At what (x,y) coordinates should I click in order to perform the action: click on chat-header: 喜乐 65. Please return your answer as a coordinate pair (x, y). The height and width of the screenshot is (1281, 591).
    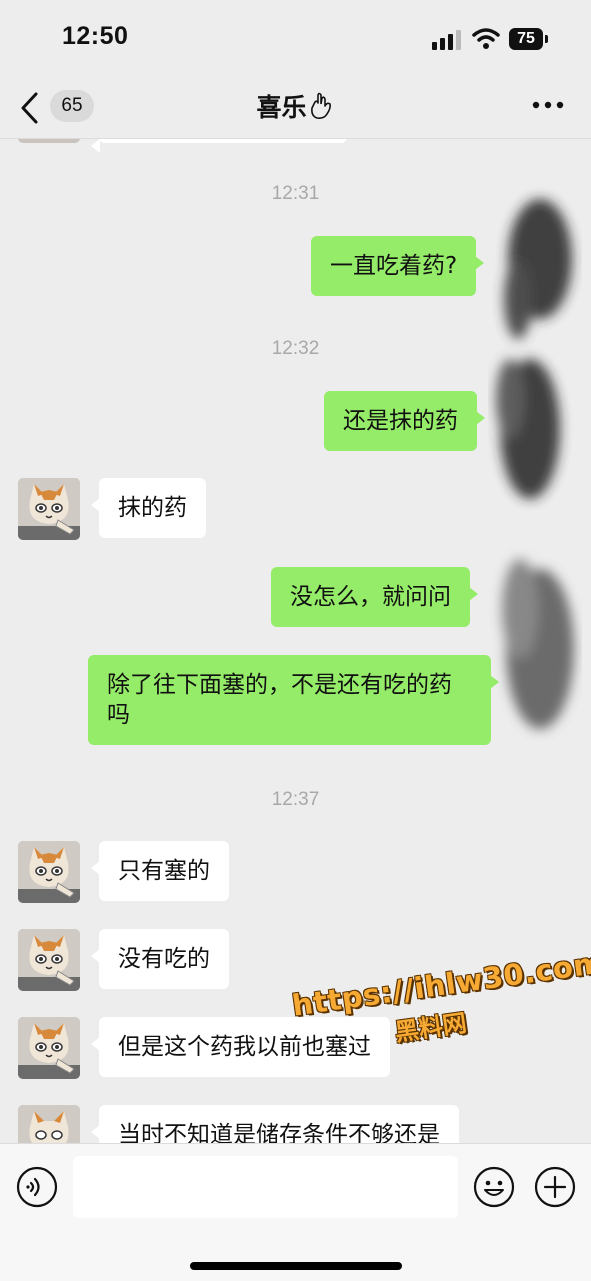
    Looking at the image, I should click on (295, 109).